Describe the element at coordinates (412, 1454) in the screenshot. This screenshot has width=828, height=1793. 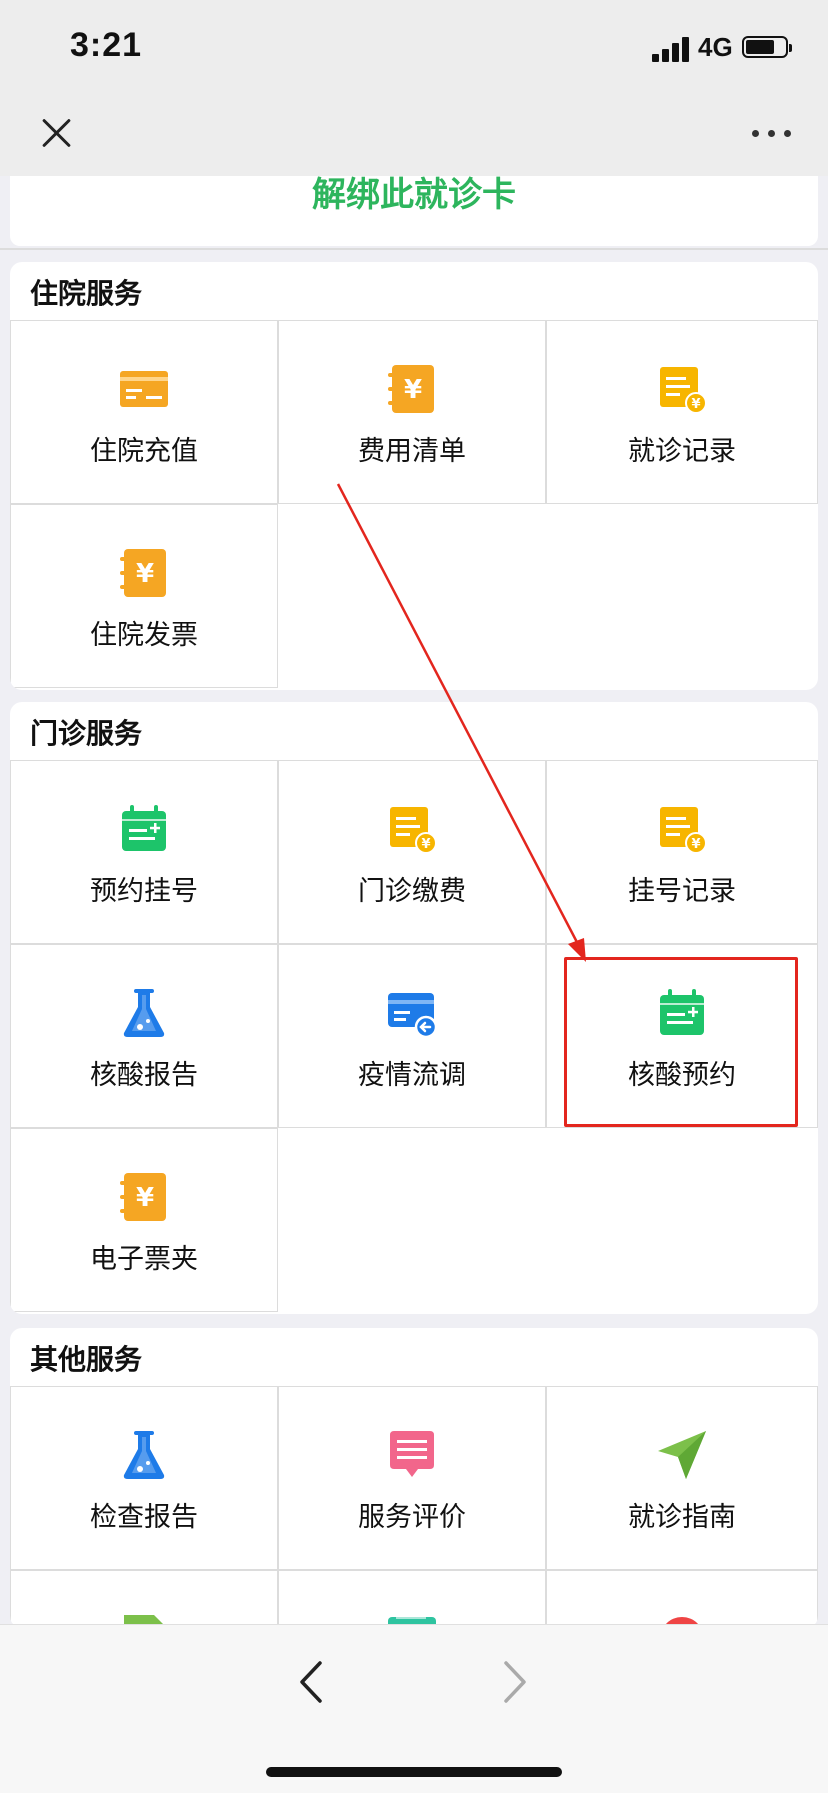
I see `comment-icon` at that location.